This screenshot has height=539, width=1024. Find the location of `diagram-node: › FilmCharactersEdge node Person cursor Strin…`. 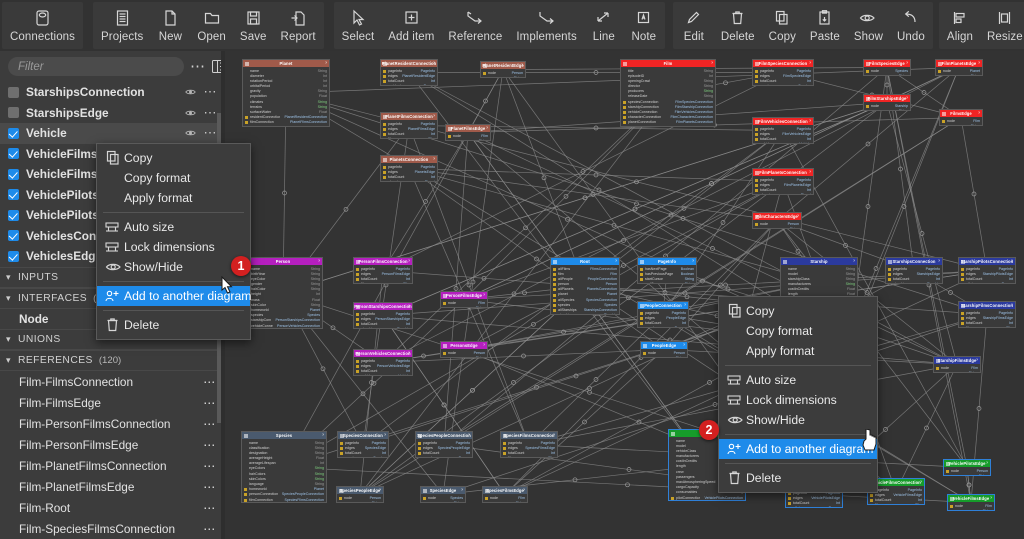

diagram-node: › FilmCharactersEdge node Person cursor Strin… is located at coordinates (777, 220).